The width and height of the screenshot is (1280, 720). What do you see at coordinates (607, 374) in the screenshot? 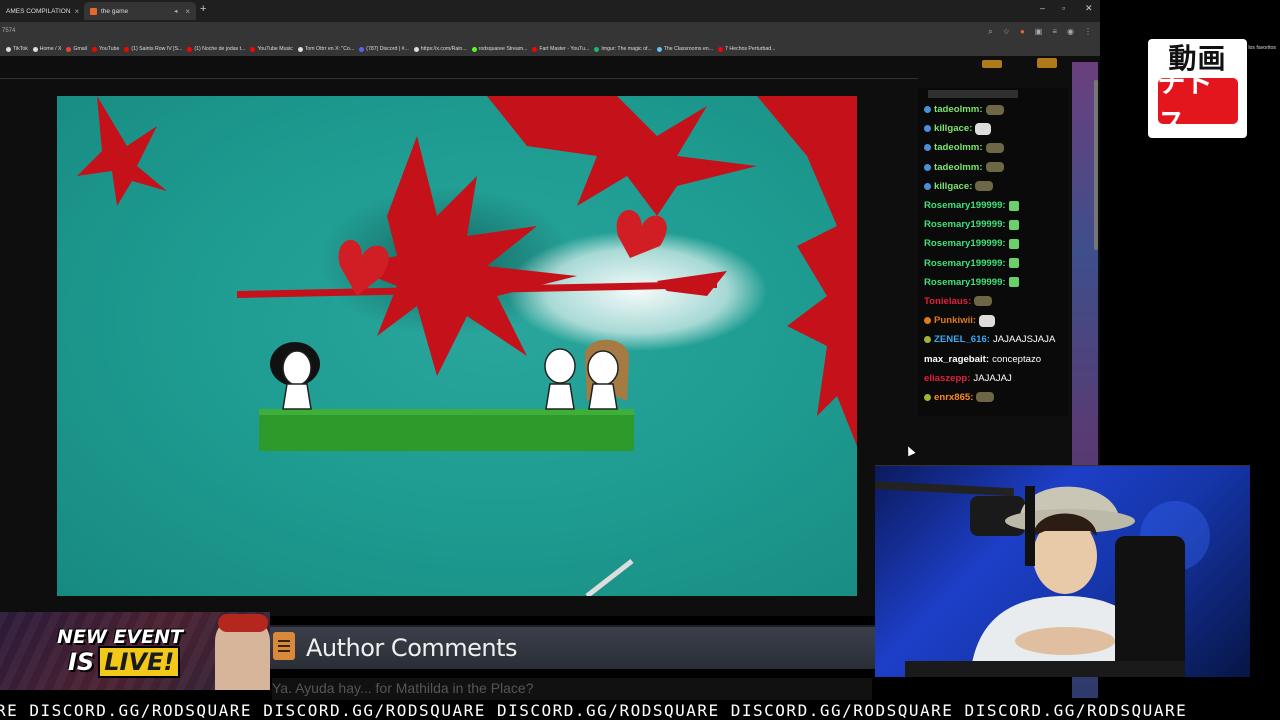
I see `character-right` at bounding box center [607, 374].